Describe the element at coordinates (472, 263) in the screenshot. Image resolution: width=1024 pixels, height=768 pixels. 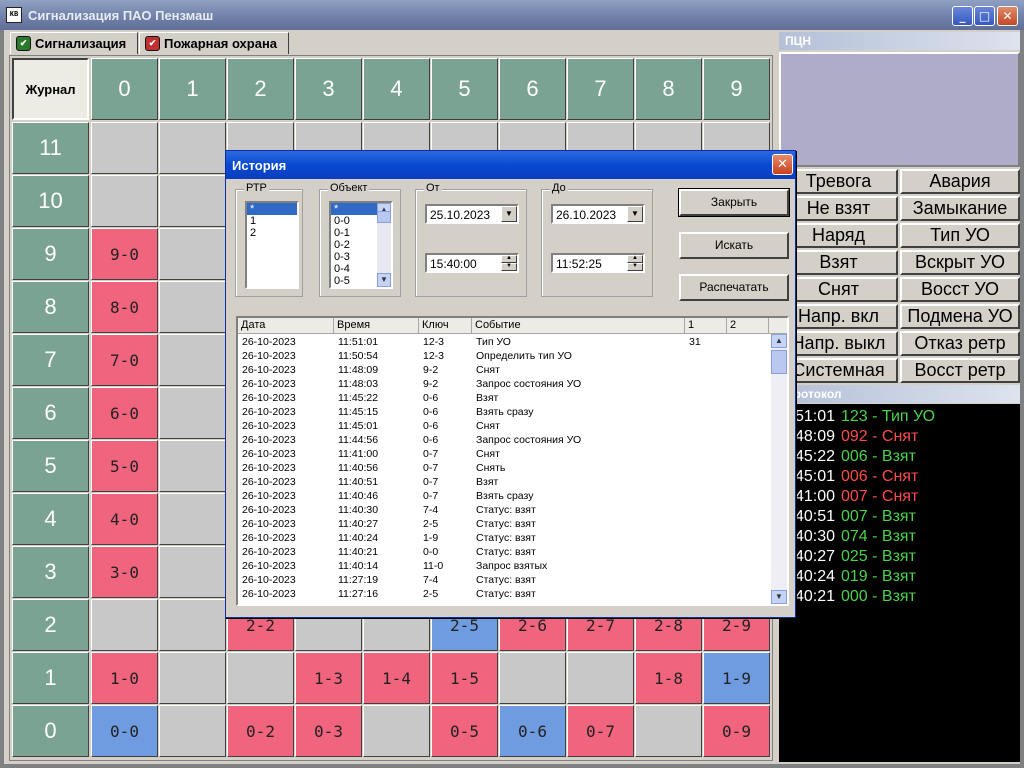
I see `from-time-field: 15:40:00 ▲ ▼` at that location.